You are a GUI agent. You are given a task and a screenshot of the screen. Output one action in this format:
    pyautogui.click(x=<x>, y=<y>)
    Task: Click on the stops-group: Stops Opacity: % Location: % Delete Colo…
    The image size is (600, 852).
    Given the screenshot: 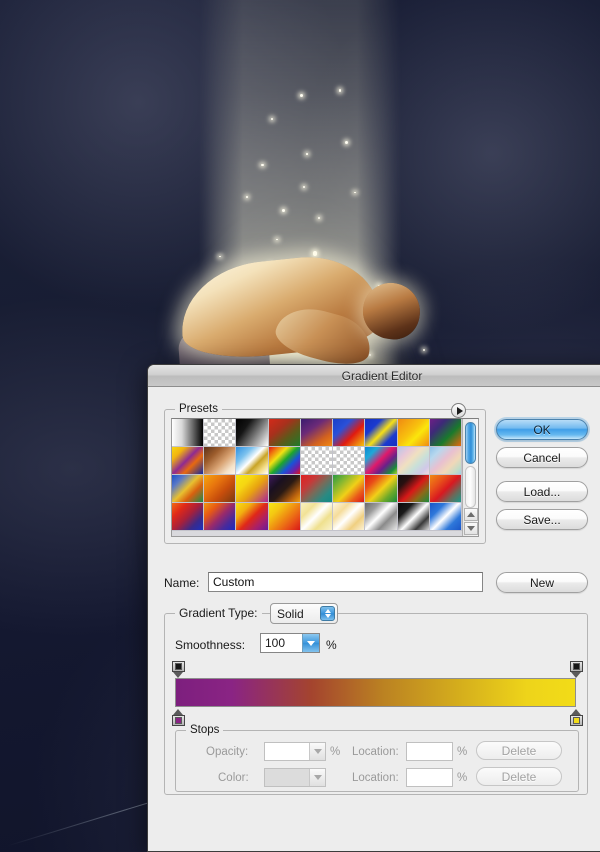 What is the action you would take?
    pyautogui.click(x=377, y=758)
    